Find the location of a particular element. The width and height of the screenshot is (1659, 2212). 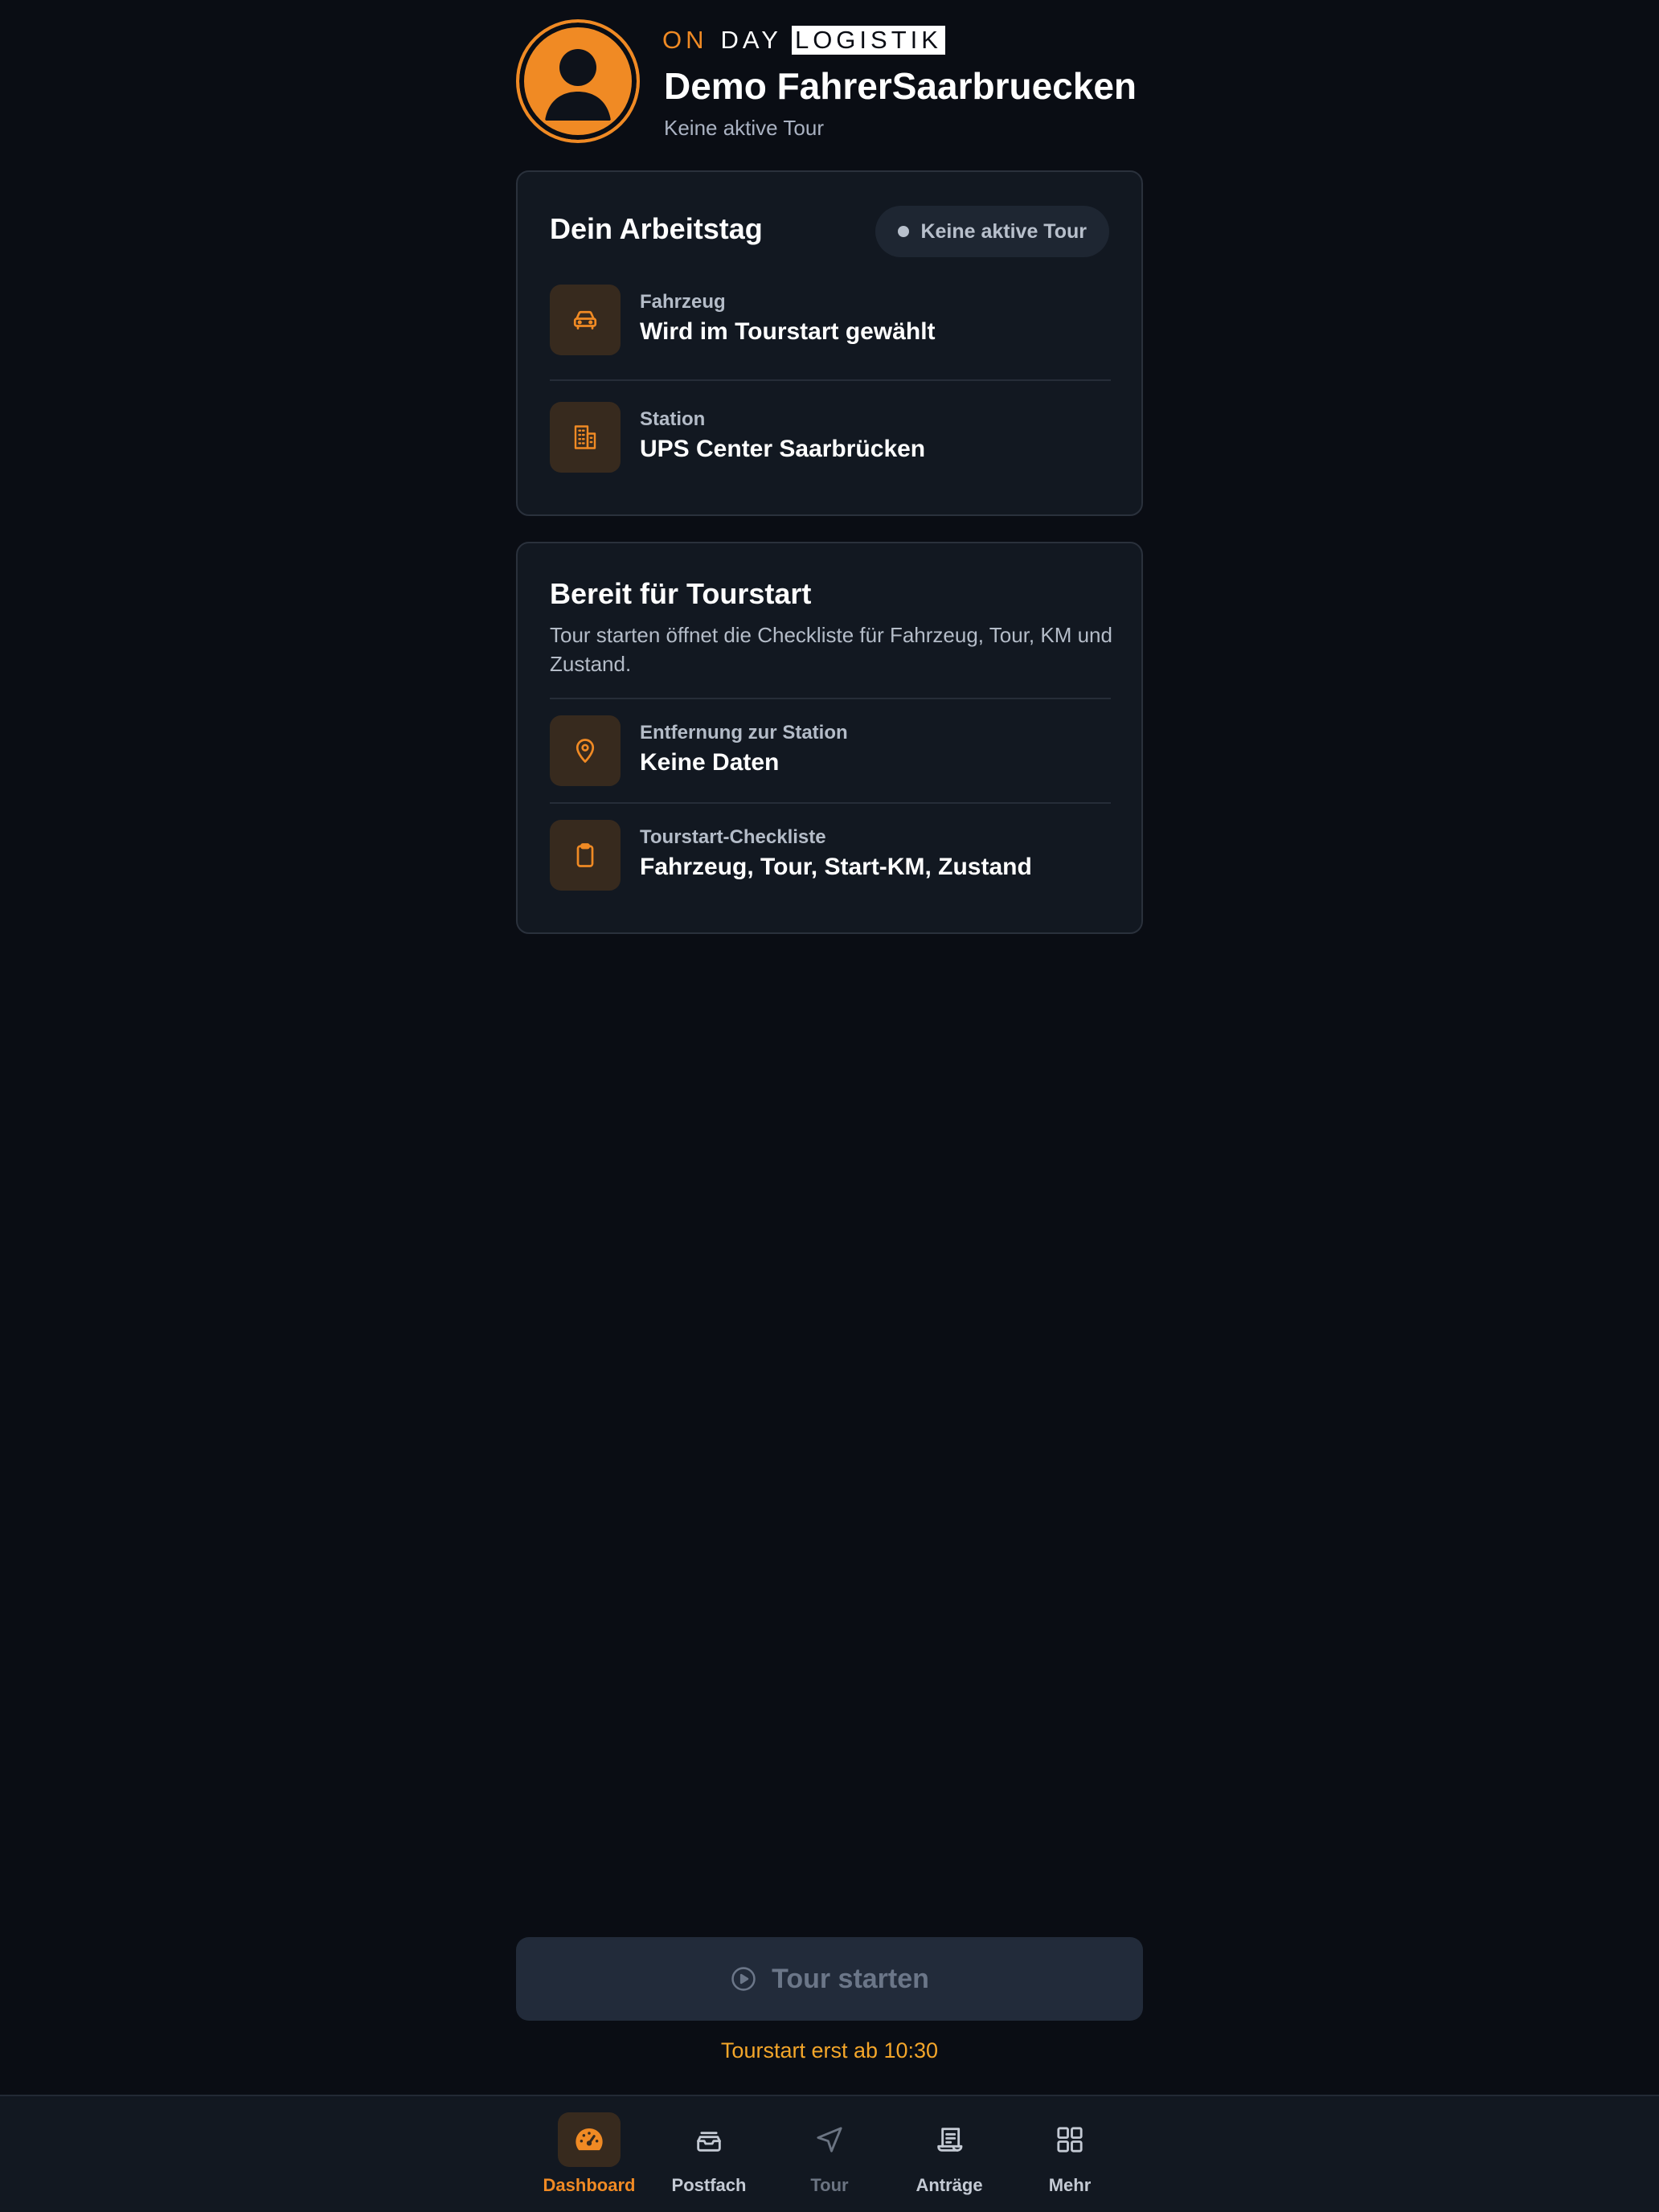

start-tour-button: Tour starten is located at coordinates (829, 1979).